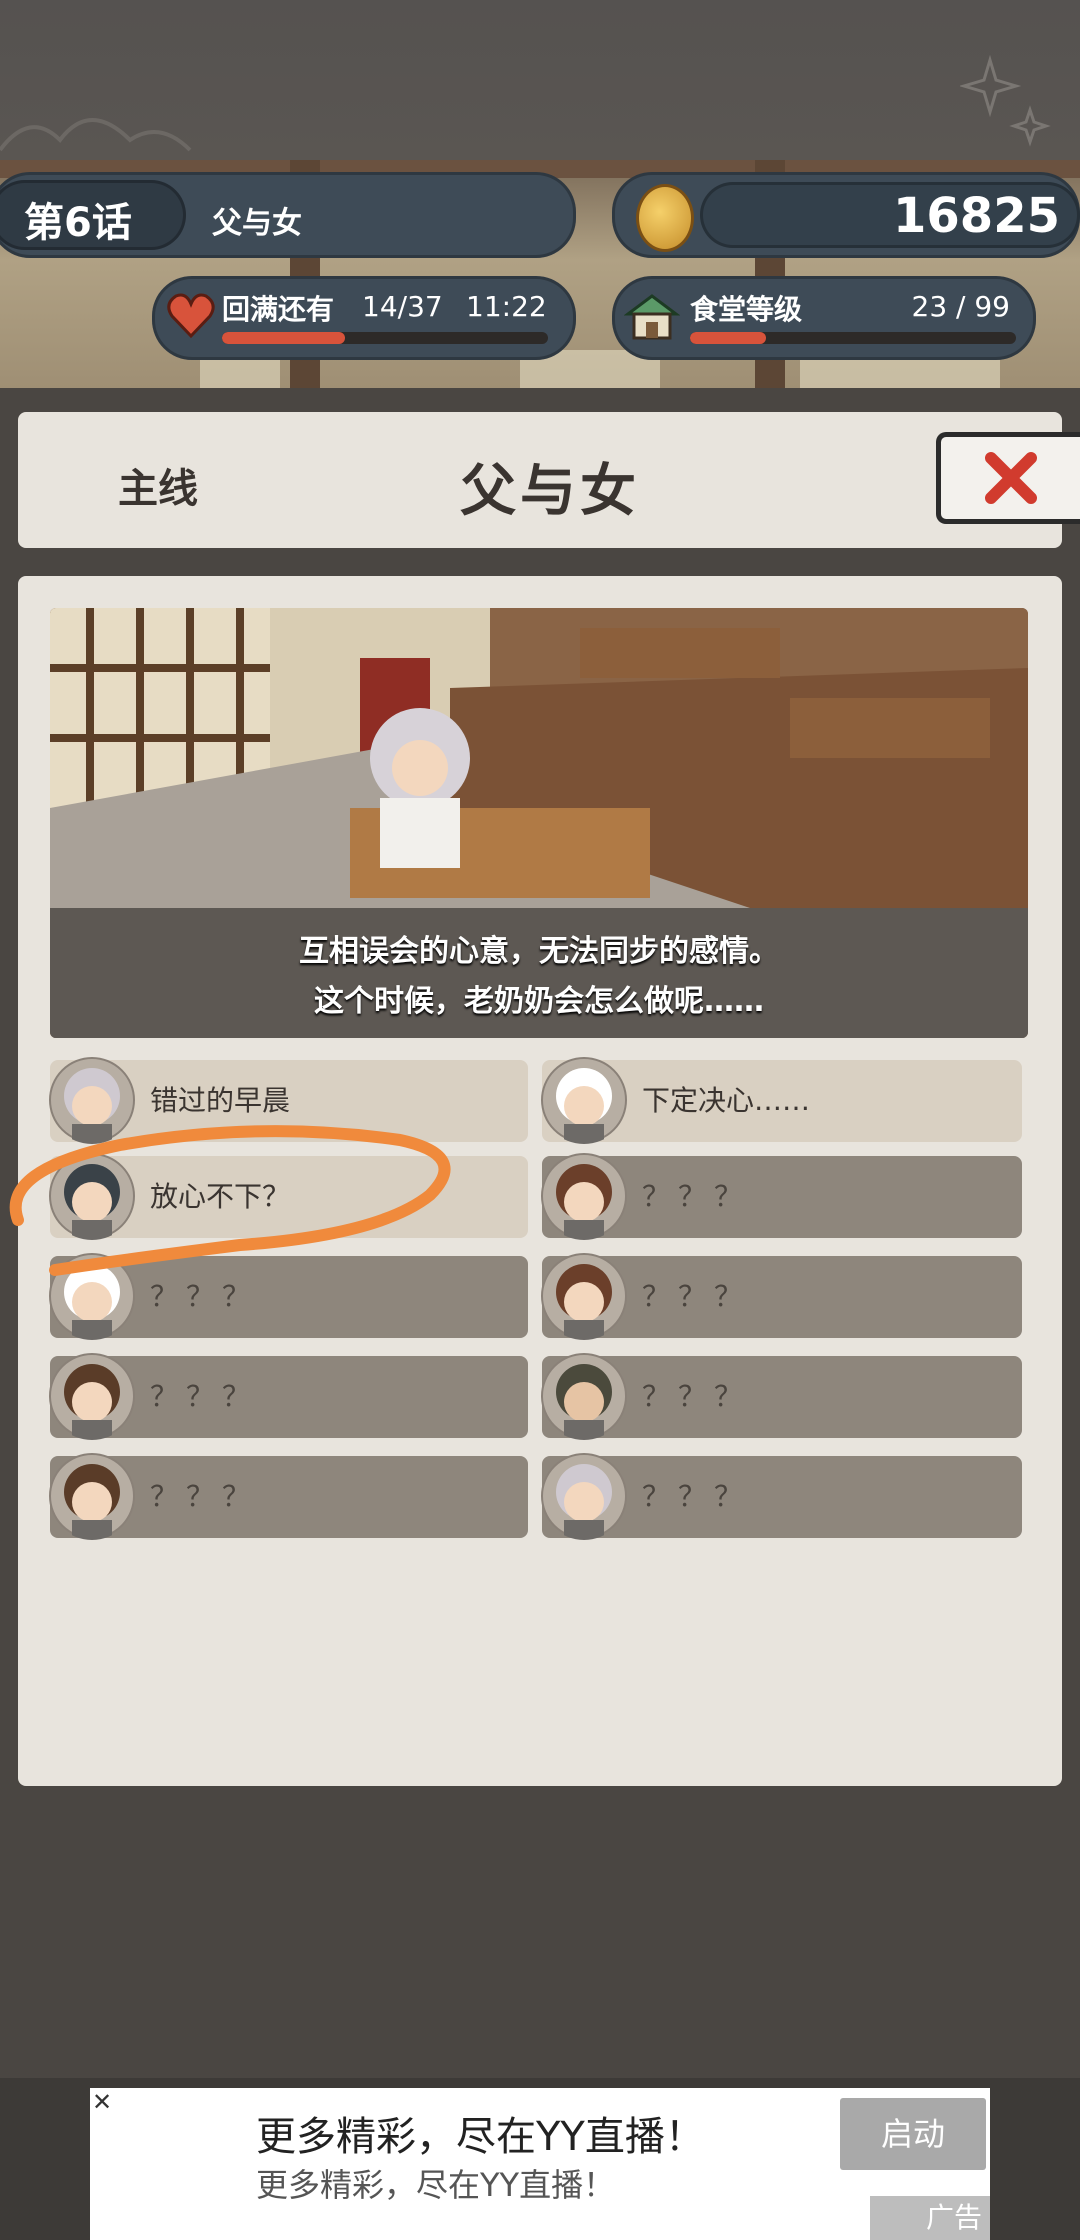 This screenshot has width=1080, height=2240. Describe the element at coordinates (728, 338) in the screenshot. I see `canteen-progress-fill` at that location.